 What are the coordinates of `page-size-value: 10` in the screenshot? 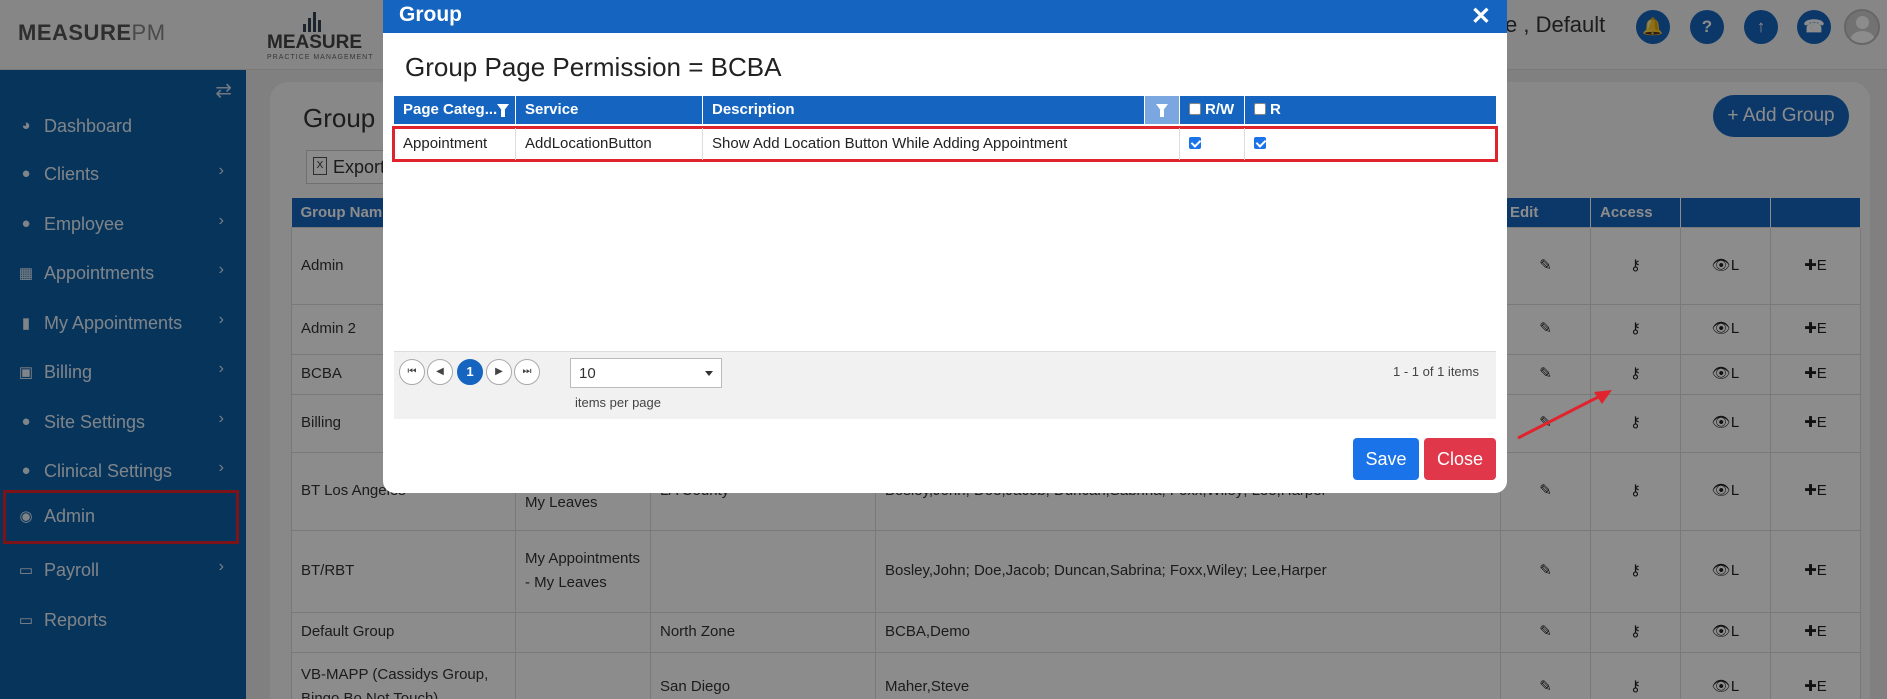 It's located at (587, 373).